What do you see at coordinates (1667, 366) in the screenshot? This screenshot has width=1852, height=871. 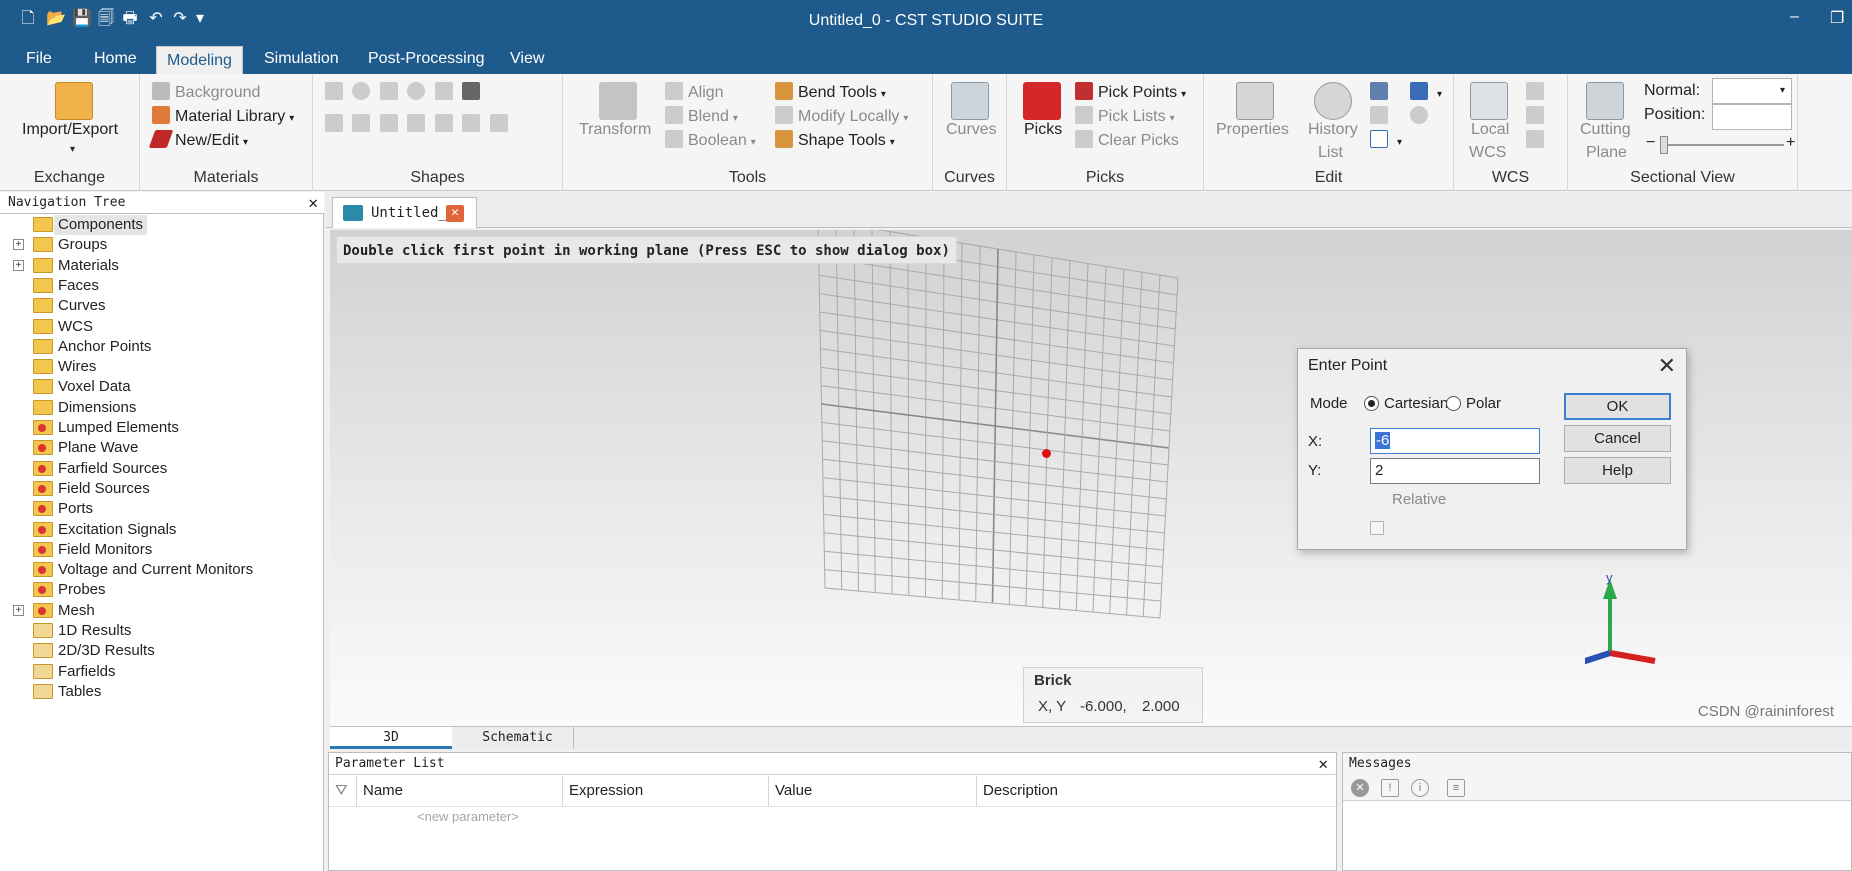 I see `dialog-close-icon: ✕` at bounding box center [1667, 366].